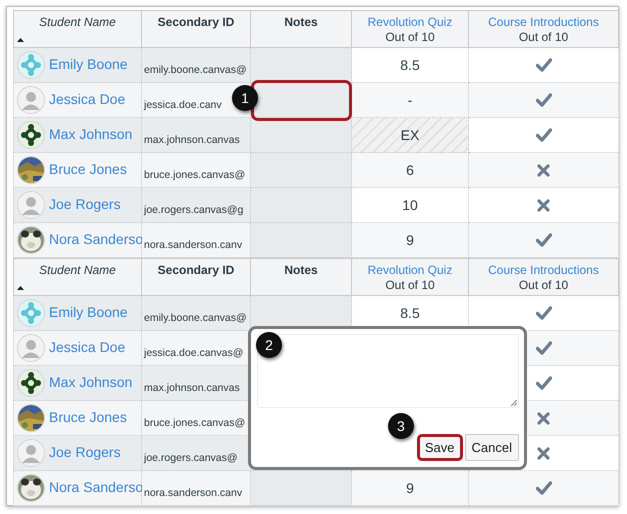 The image size is (627, 514). What do you see at coordinates (439, 447) in the screenshot?
I see `save-button: Save` at bounding box center [439, 447].